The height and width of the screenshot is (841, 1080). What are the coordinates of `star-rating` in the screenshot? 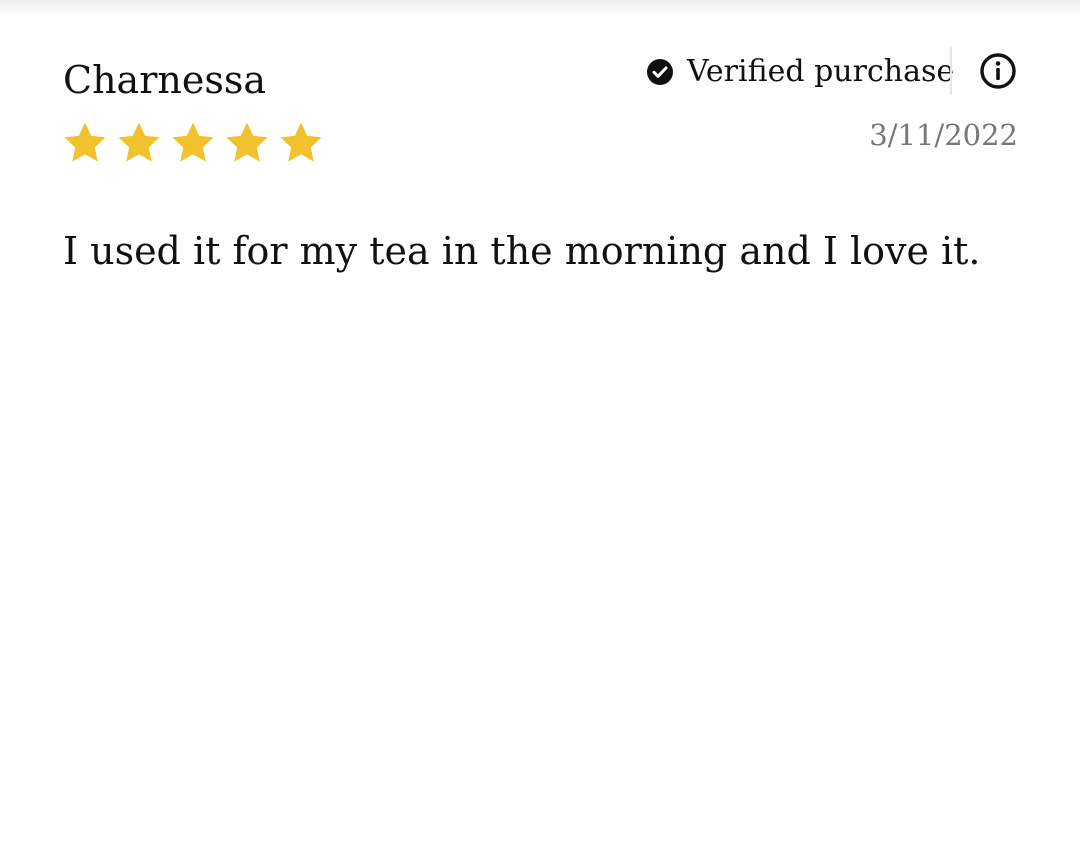 It's located at (193, 143).